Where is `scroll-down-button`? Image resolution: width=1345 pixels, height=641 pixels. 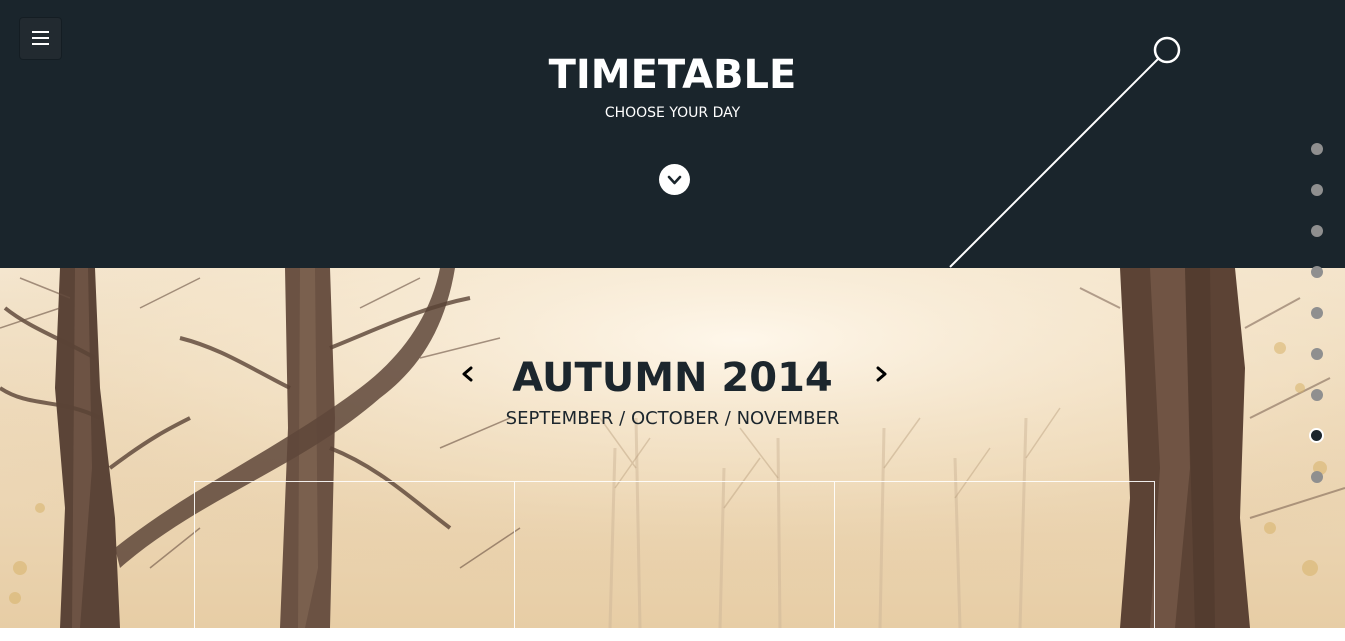
scroll-down-button is located at coordinates (674, 179).